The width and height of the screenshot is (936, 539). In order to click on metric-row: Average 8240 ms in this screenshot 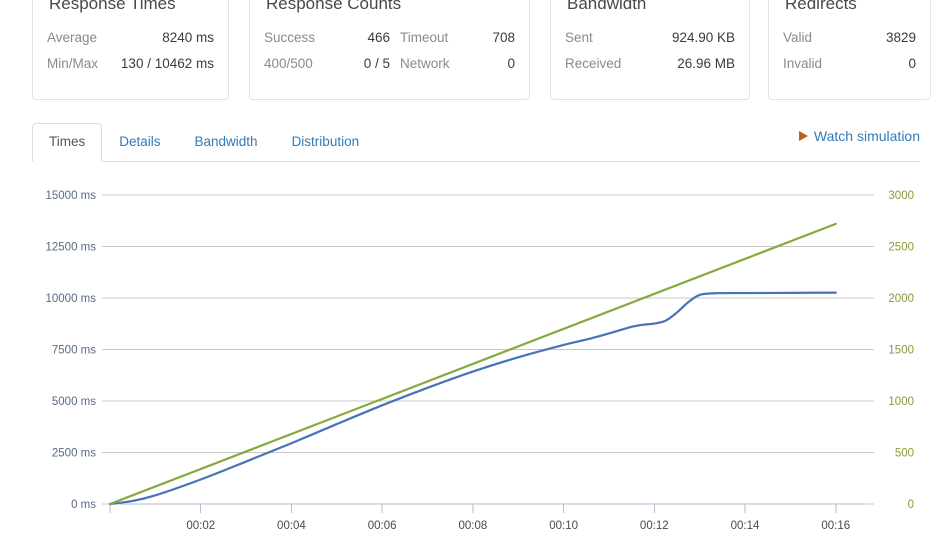, I will do `click(130, 38)`.